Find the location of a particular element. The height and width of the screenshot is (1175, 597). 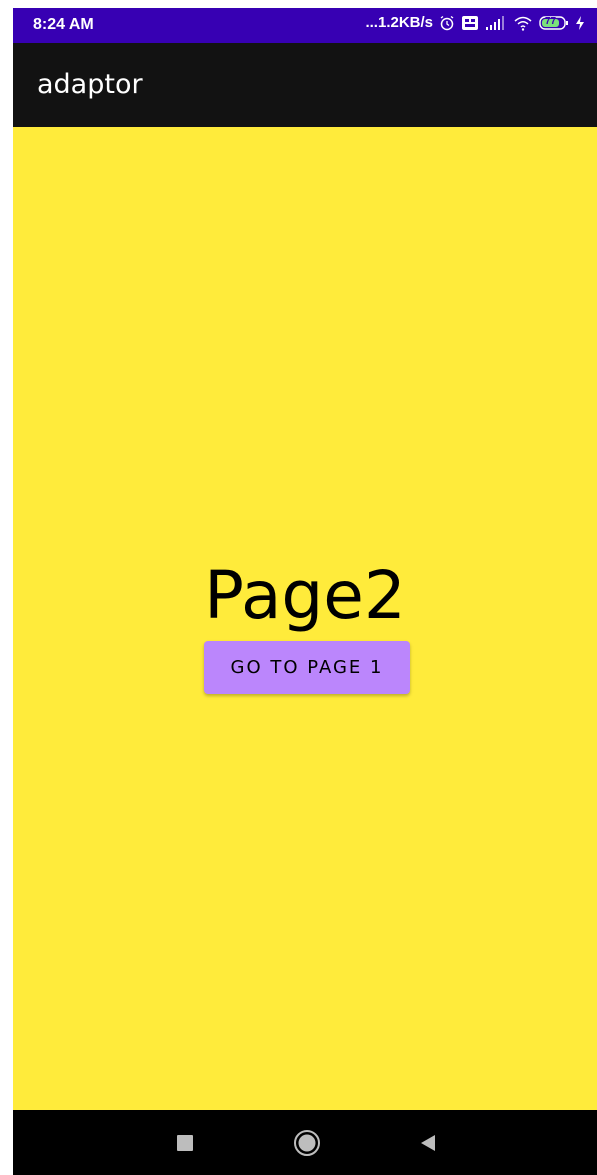

wifi-icon is located at coordinates (523, 23).